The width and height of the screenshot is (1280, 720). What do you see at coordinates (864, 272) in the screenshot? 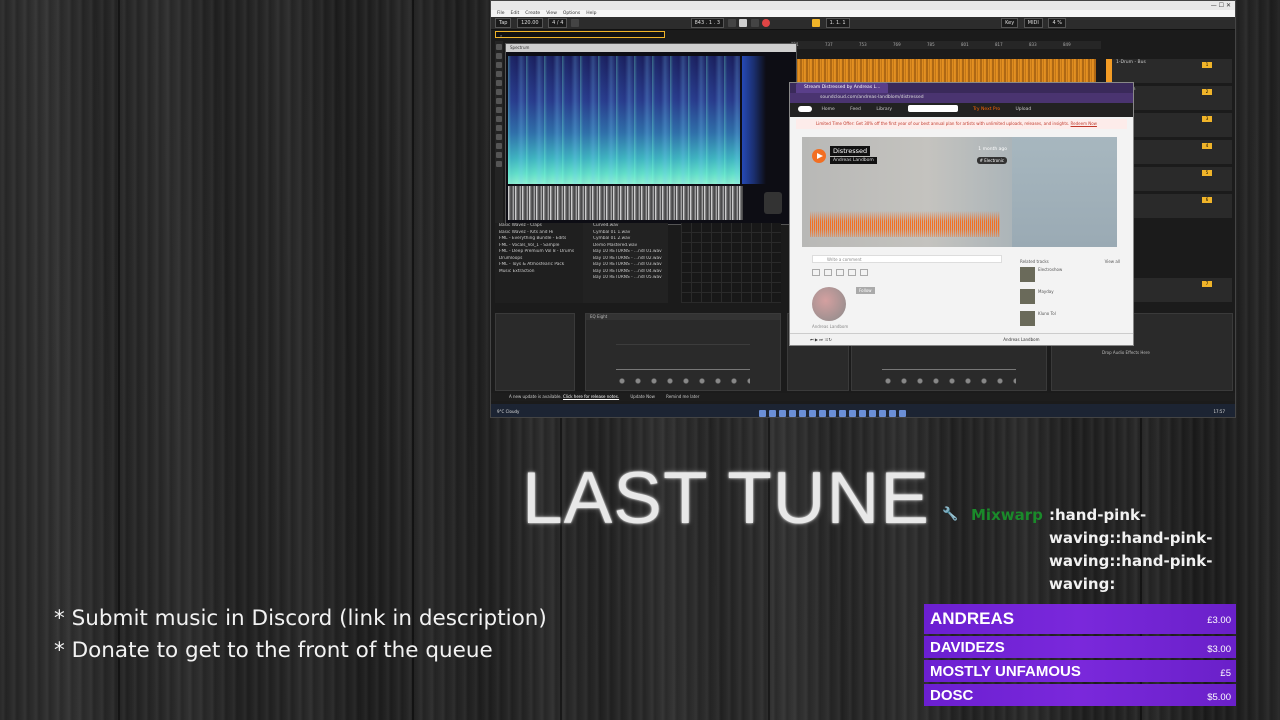
I see `more-icon` at bounding box center [864, 272].